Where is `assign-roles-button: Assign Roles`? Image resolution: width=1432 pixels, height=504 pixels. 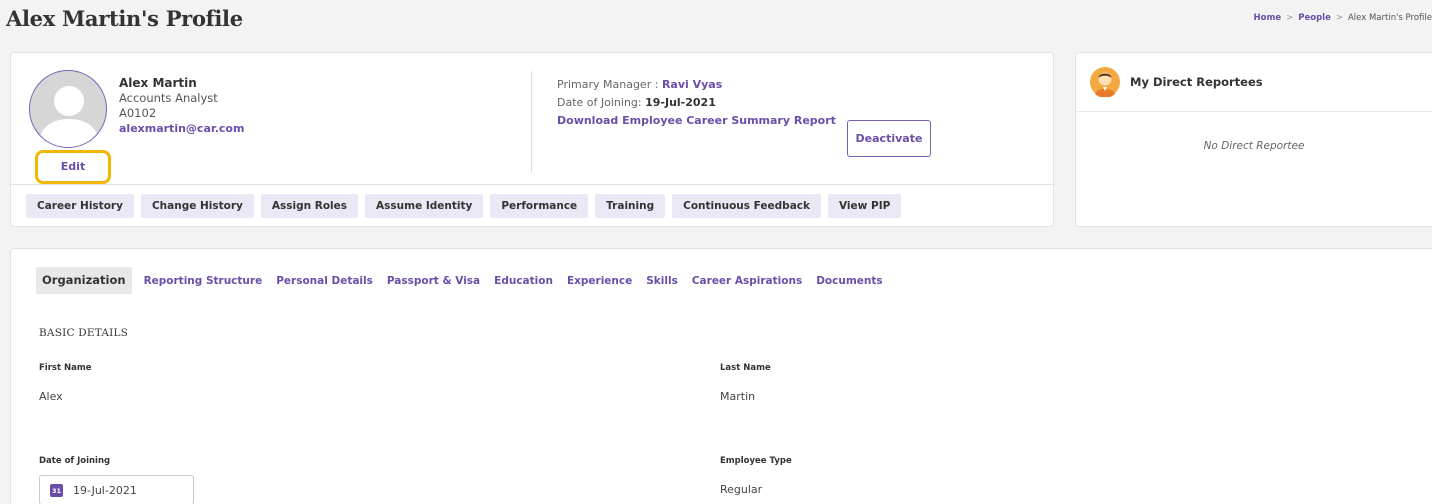
assign-roles-button: Assign Roles is located at coordinates (309, 206).